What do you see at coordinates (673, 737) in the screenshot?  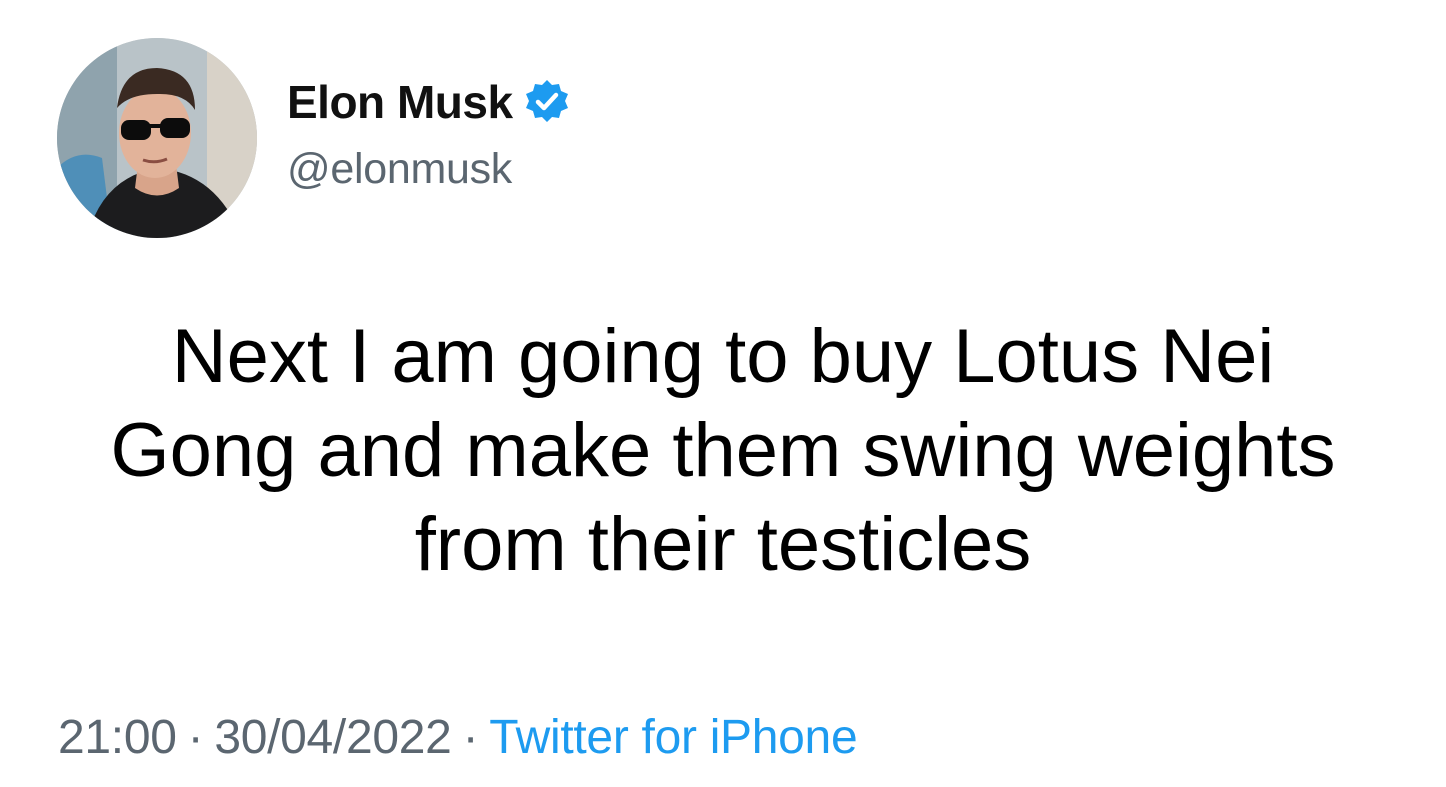 I see `tweet-source-link: Twitter for iPhone` at bounding box center [673, 737].